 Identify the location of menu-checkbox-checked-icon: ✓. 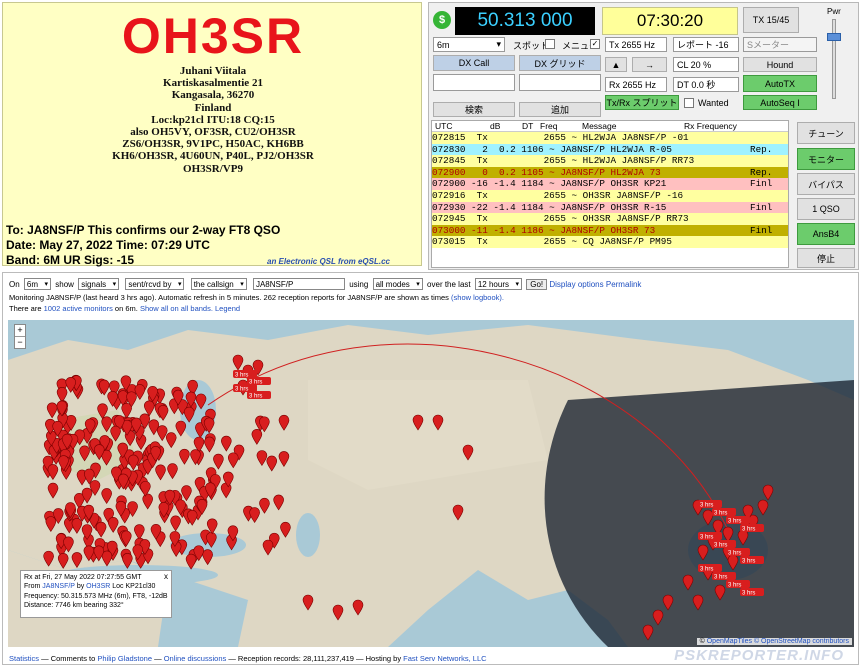
(595, 44).